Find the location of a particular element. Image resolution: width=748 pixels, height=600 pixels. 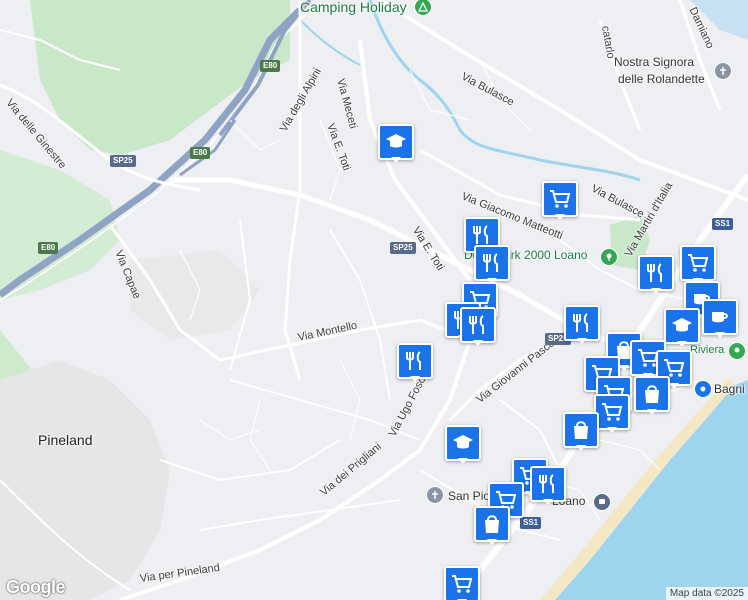

map-attribution: Map data ©2025 is located at coordinates (706, 593).